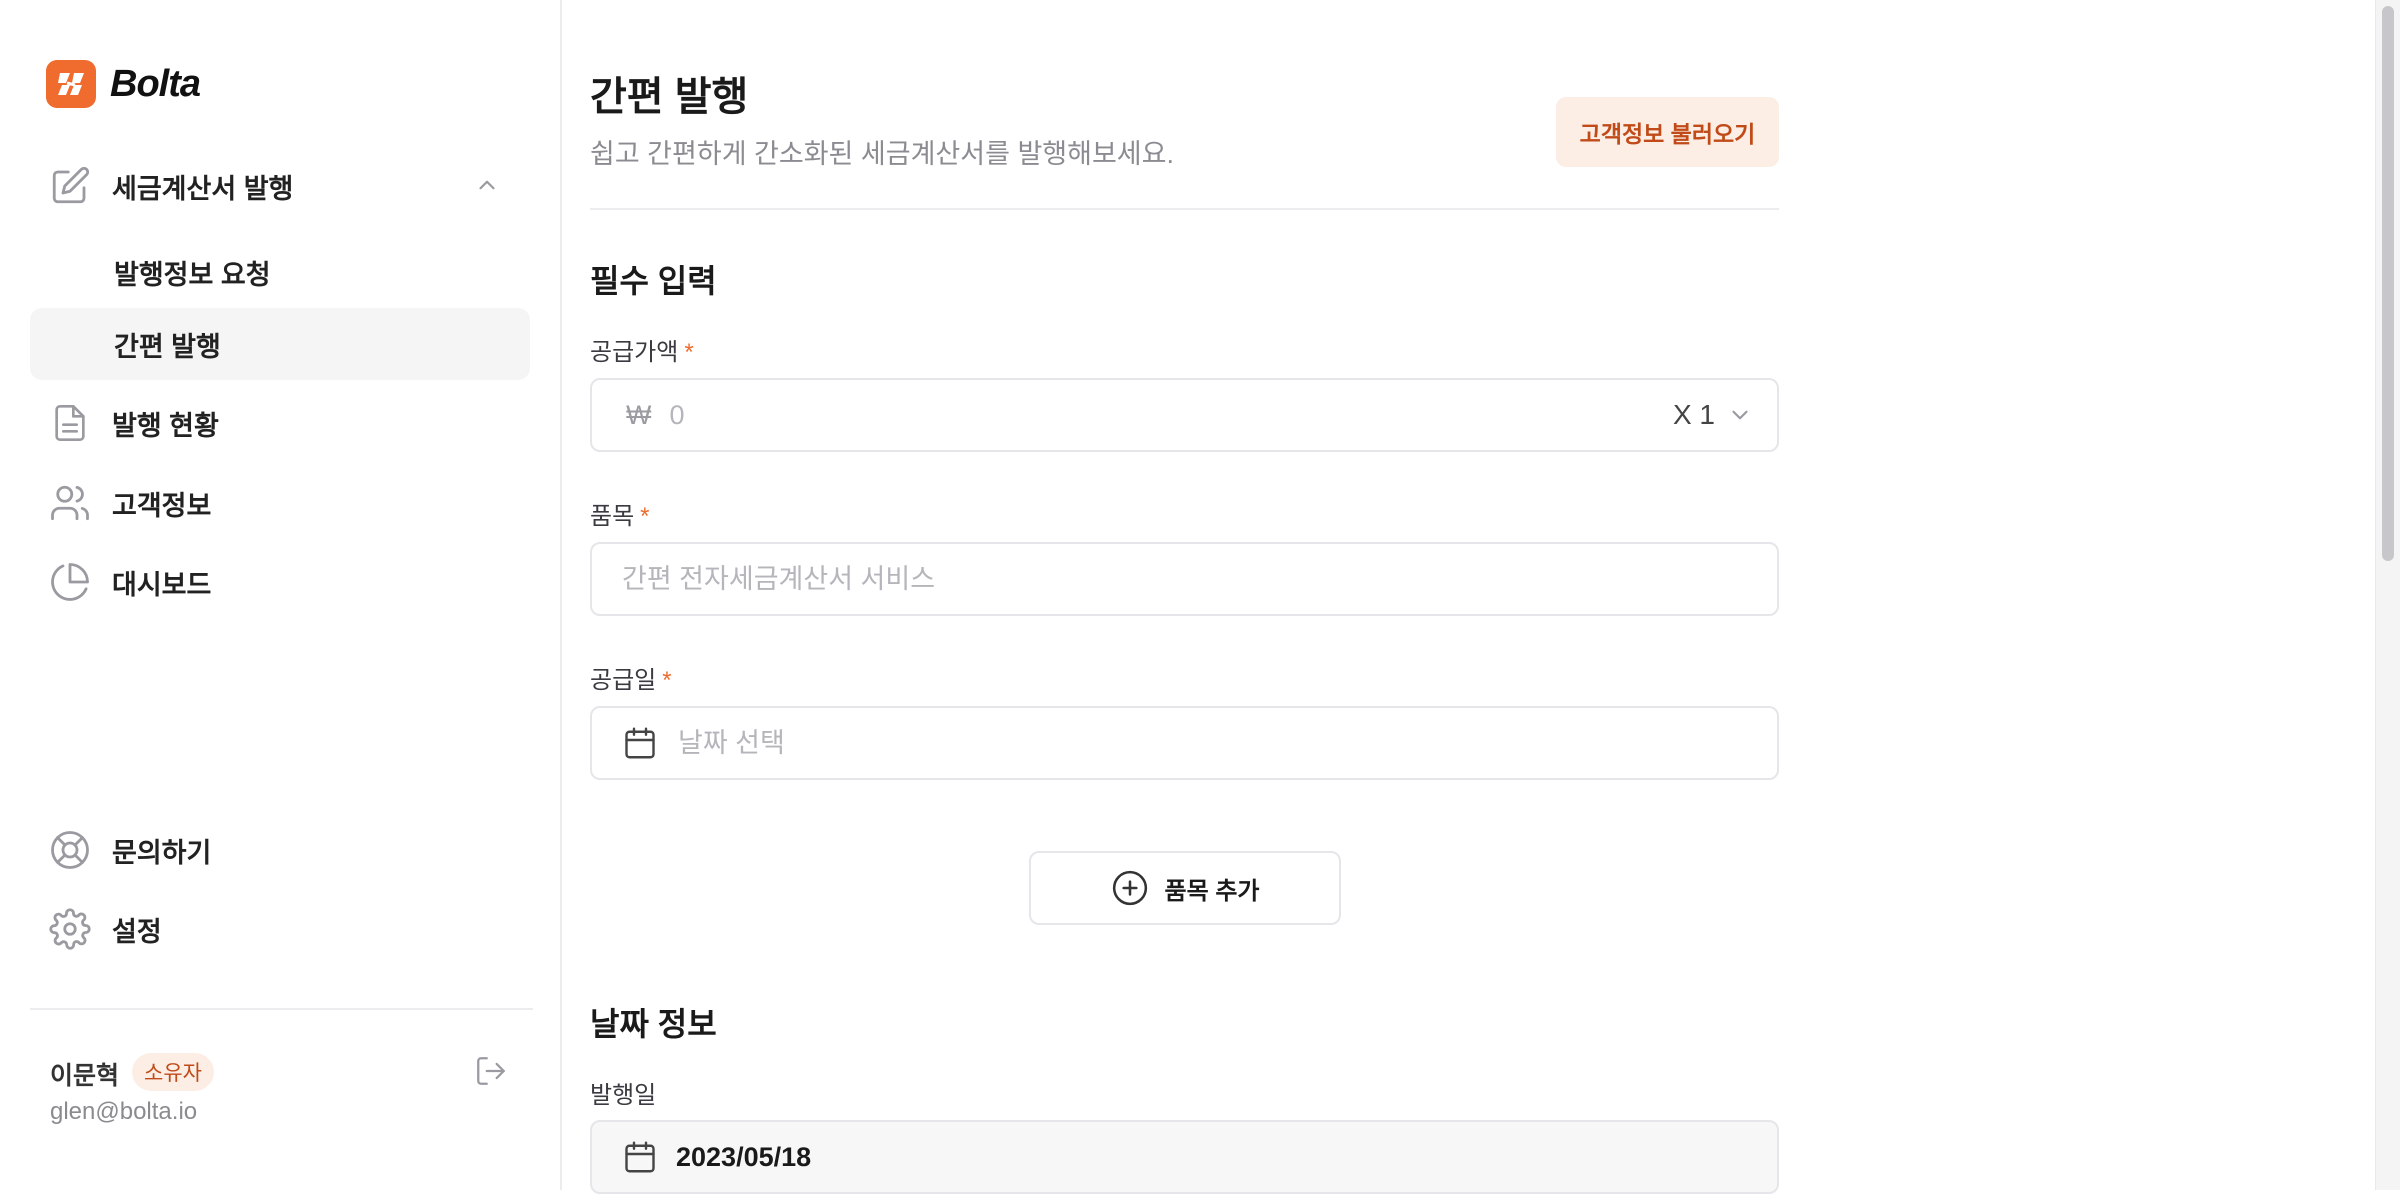 Image resolution: width=2400 pixels, height=1194 pixels. I want to click on brand-logo: Bolta, so click(123, 84).